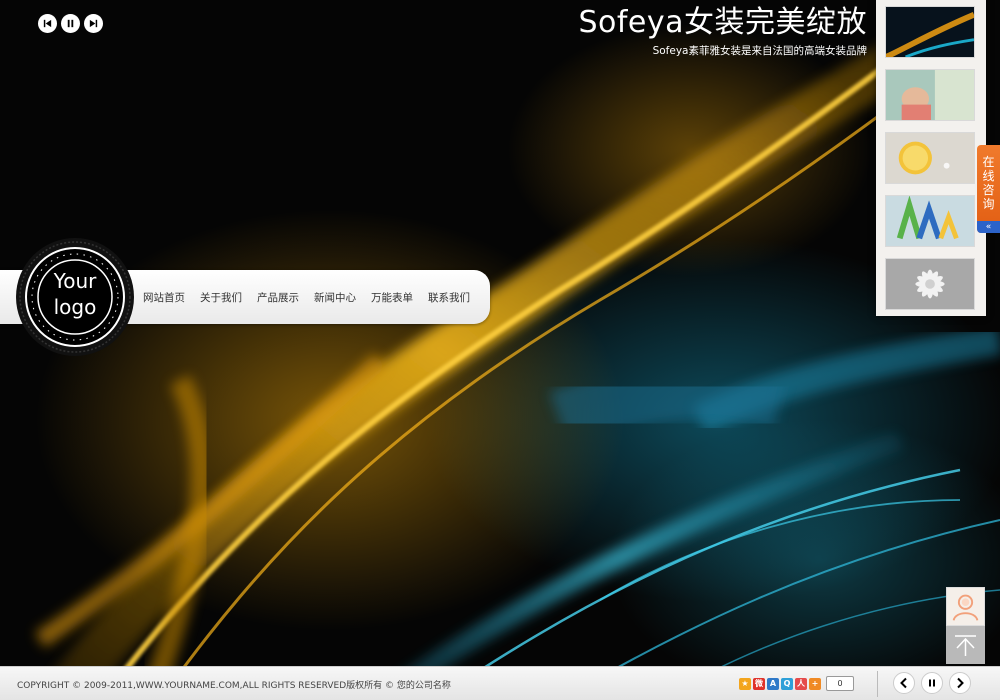  What do you see at coordinates (335, 297) in the screenshot?
I see `nav-item-news: 新闻中心` at bounding box center [335, 297].